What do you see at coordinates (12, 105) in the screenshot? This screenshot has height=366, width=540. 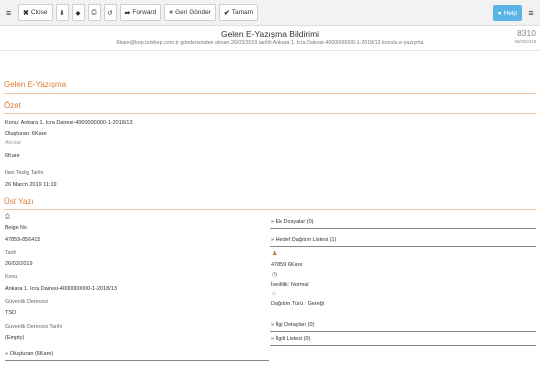 I see `ozet-title: Özet` at bounding box center [12, 105].